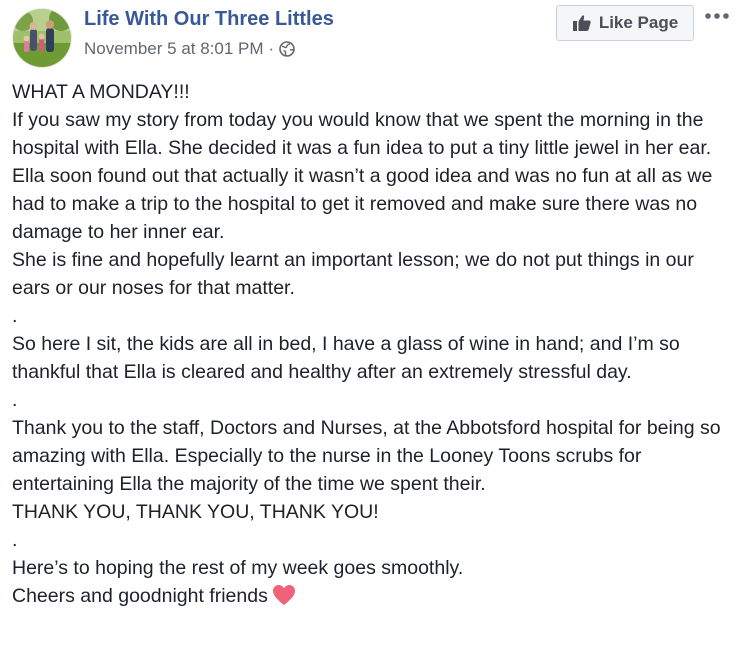 The height and width of the screenshot is (653, 742). What do you see at coordinates (209, 19) in the screenshot?
I see `page-name-link: Life With Our Three Littles` at bounding box center [209, 19].